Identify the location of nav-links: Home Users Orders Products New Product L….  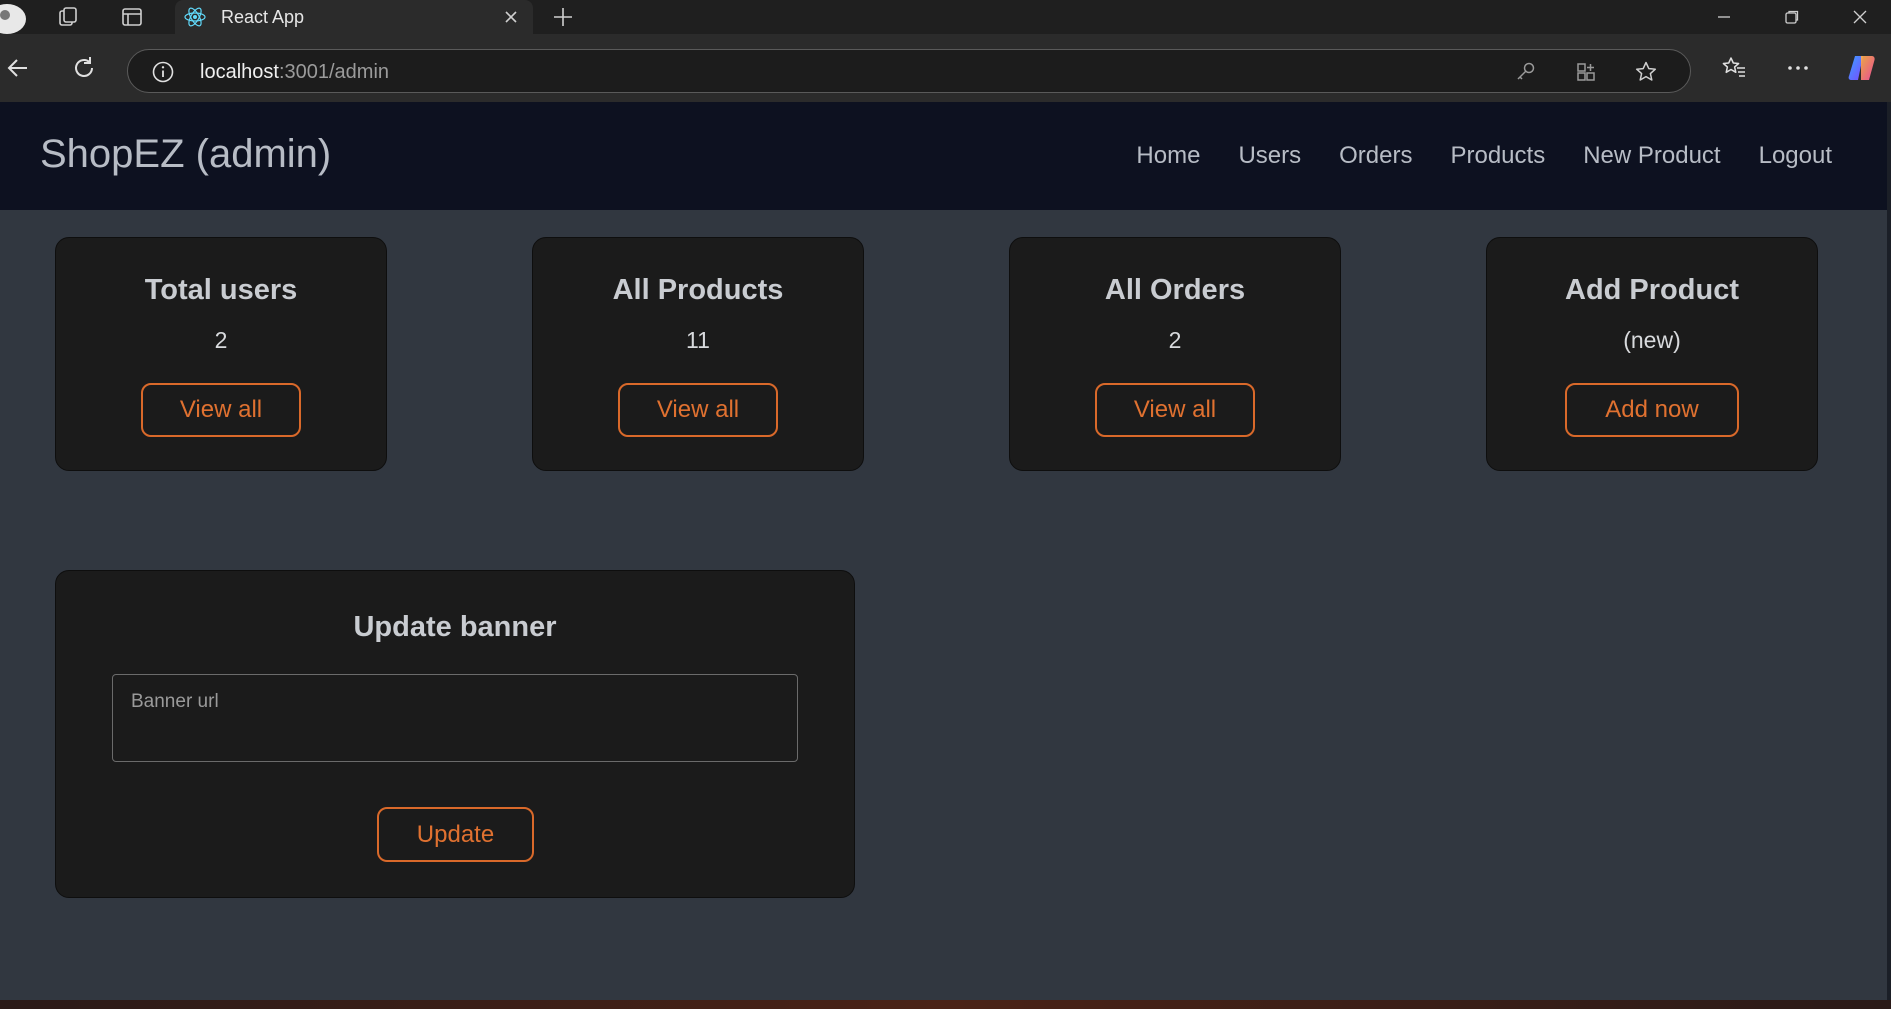
(1465, 156).